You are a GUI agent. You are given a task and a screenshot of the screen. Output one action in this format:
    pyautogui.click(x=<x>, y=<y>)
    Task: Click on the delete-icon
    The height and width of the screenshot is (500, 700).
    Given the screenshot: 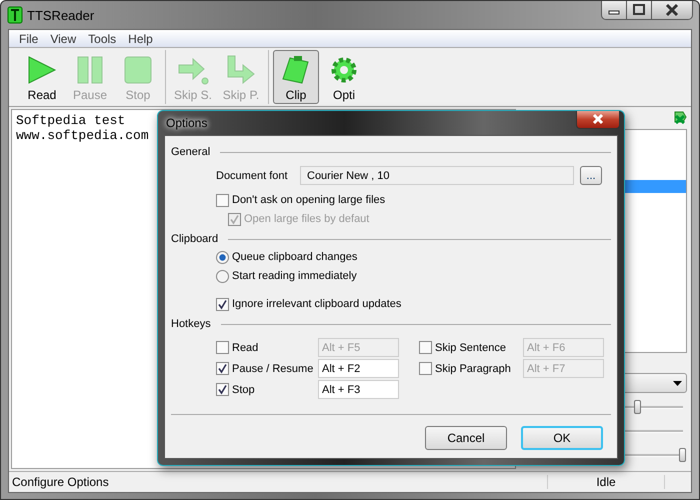 What is the action you would take?
    pyautogui.click(x=680, y=117)
    